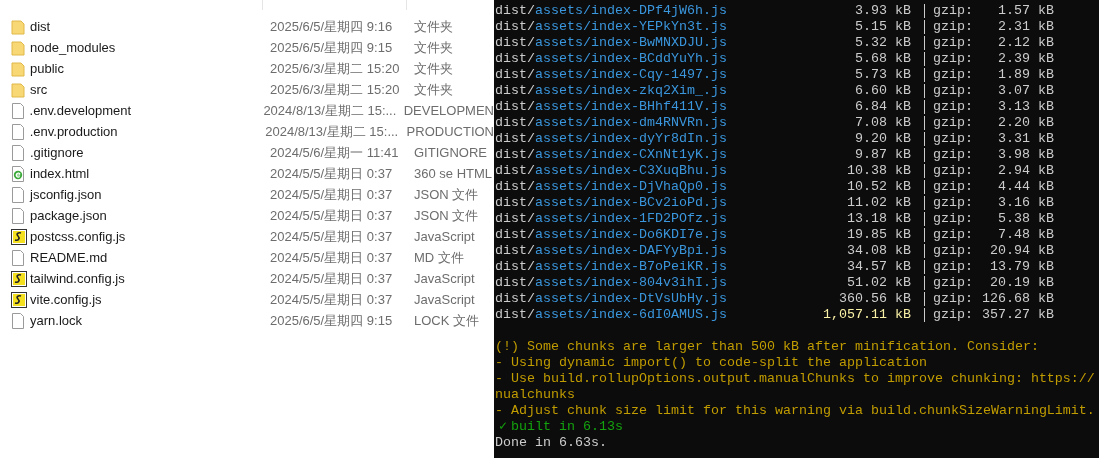  Describe the element at coordinates (882, 91) in the screenshot. I see `file-size: 6.60 kB` at that location.